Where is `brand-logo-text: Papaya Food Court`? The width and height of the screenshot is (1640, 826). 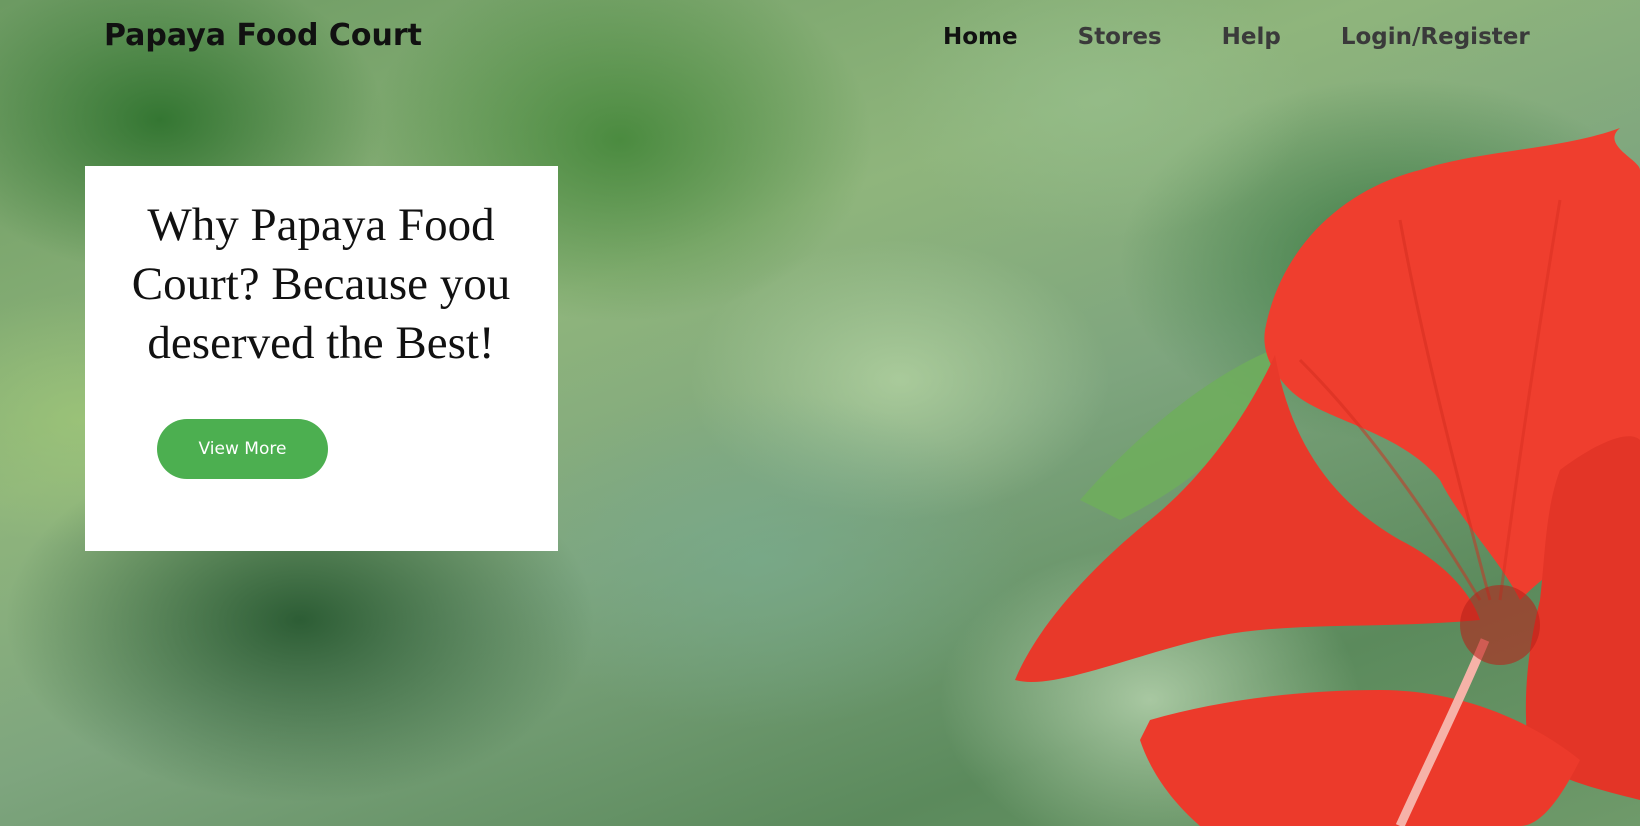 brand-logo-text: Papaya Food Court is located at coordinates (263, 35).